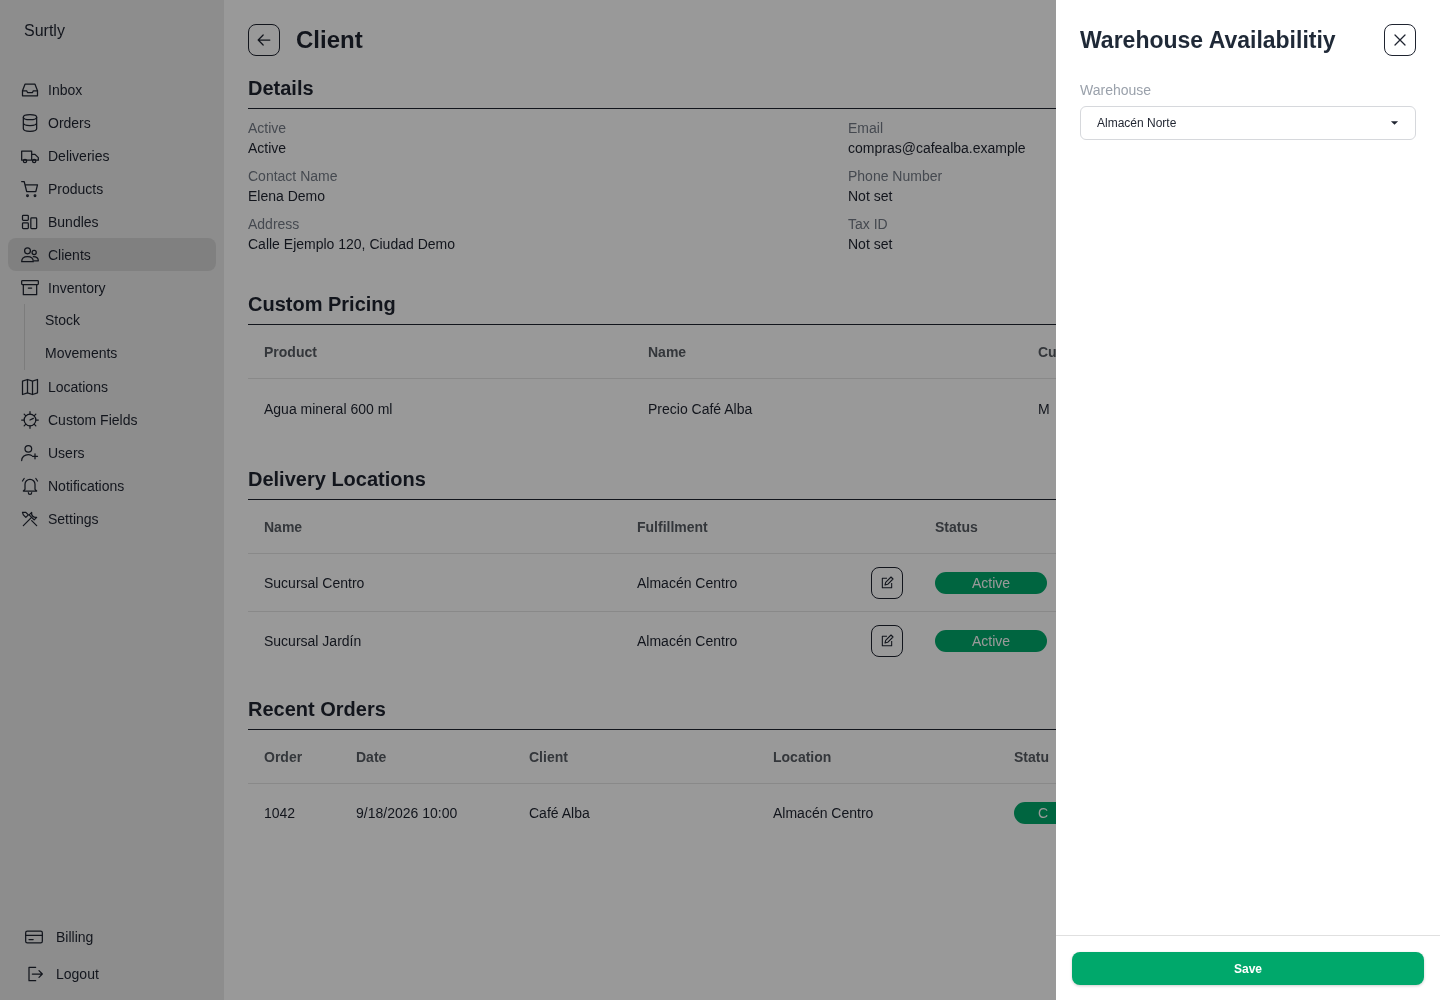  Describe the element at coordinates (328, 409) in the screenshot. I see `table-cell-text: Agua mineral 600 ml` at that location.